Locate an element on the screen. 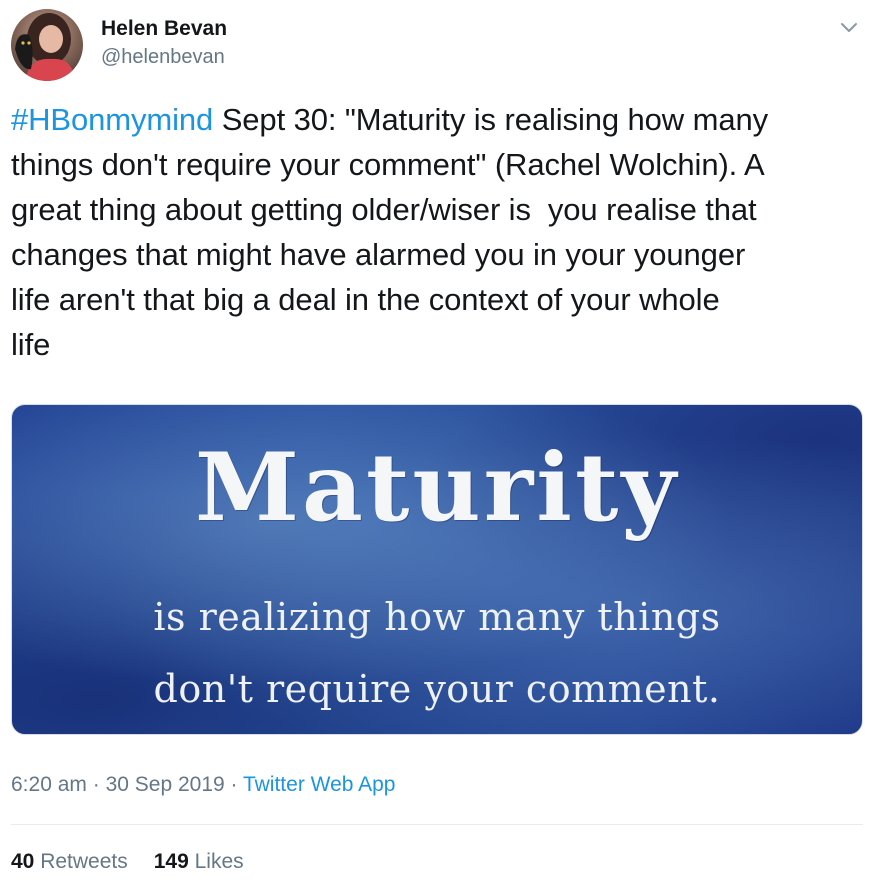 Image resolution: width=873 pixels, height=890 pixels. retweets-stat: 40 Retweets is located at coordinates (69, 862).